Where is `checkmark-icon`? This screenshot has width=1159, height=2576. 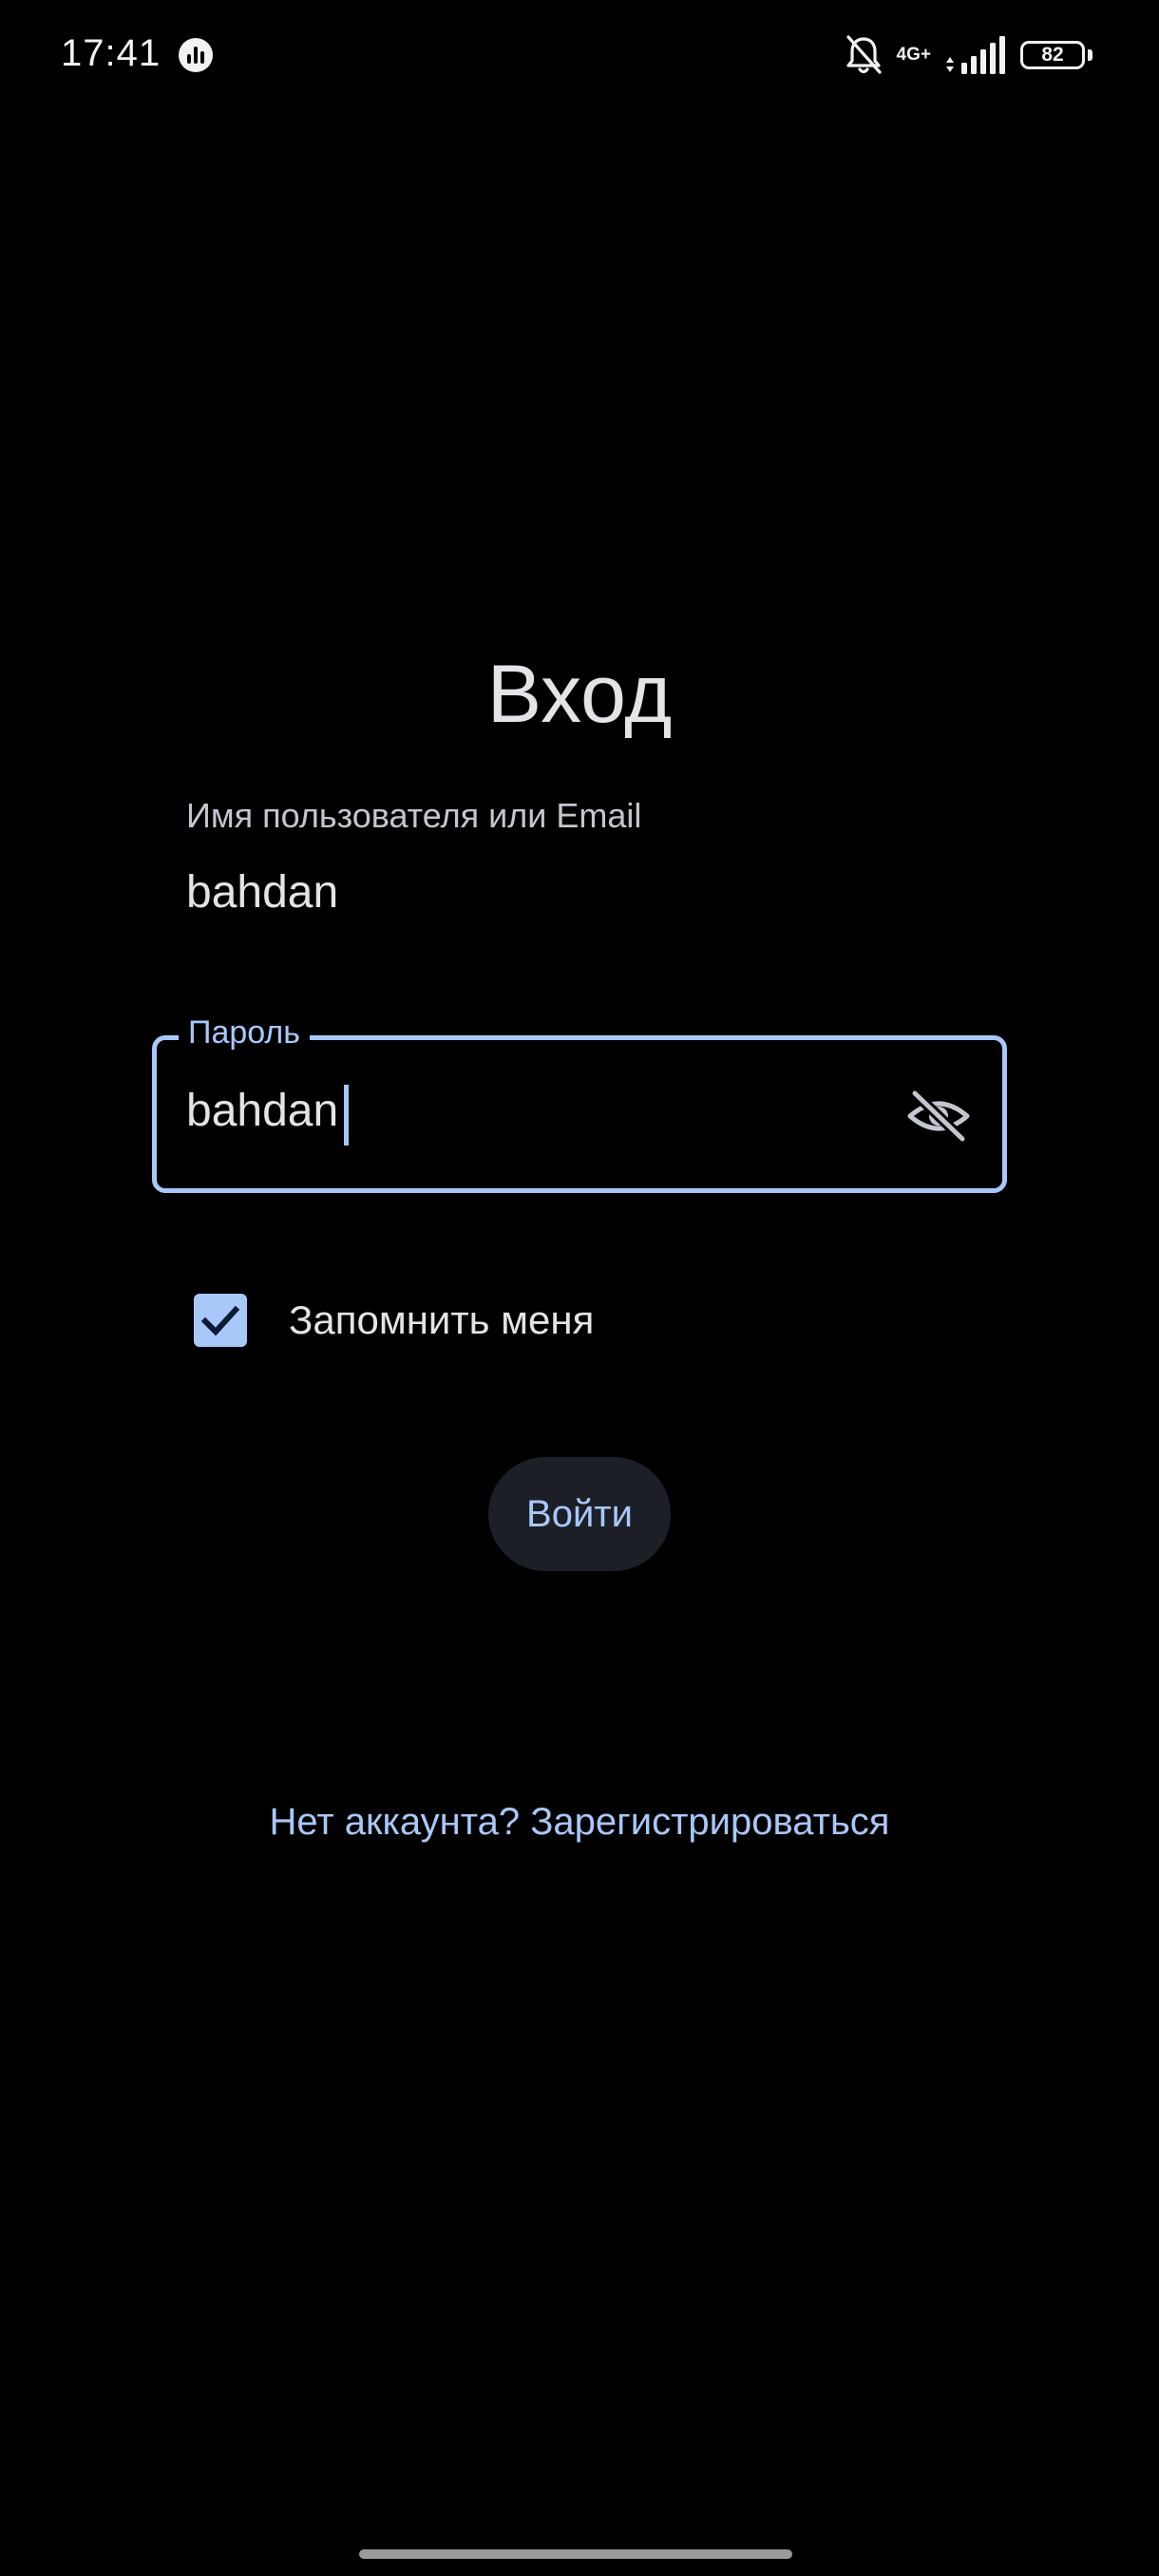 checkmark-icon is located at coordinates (220, 1320).